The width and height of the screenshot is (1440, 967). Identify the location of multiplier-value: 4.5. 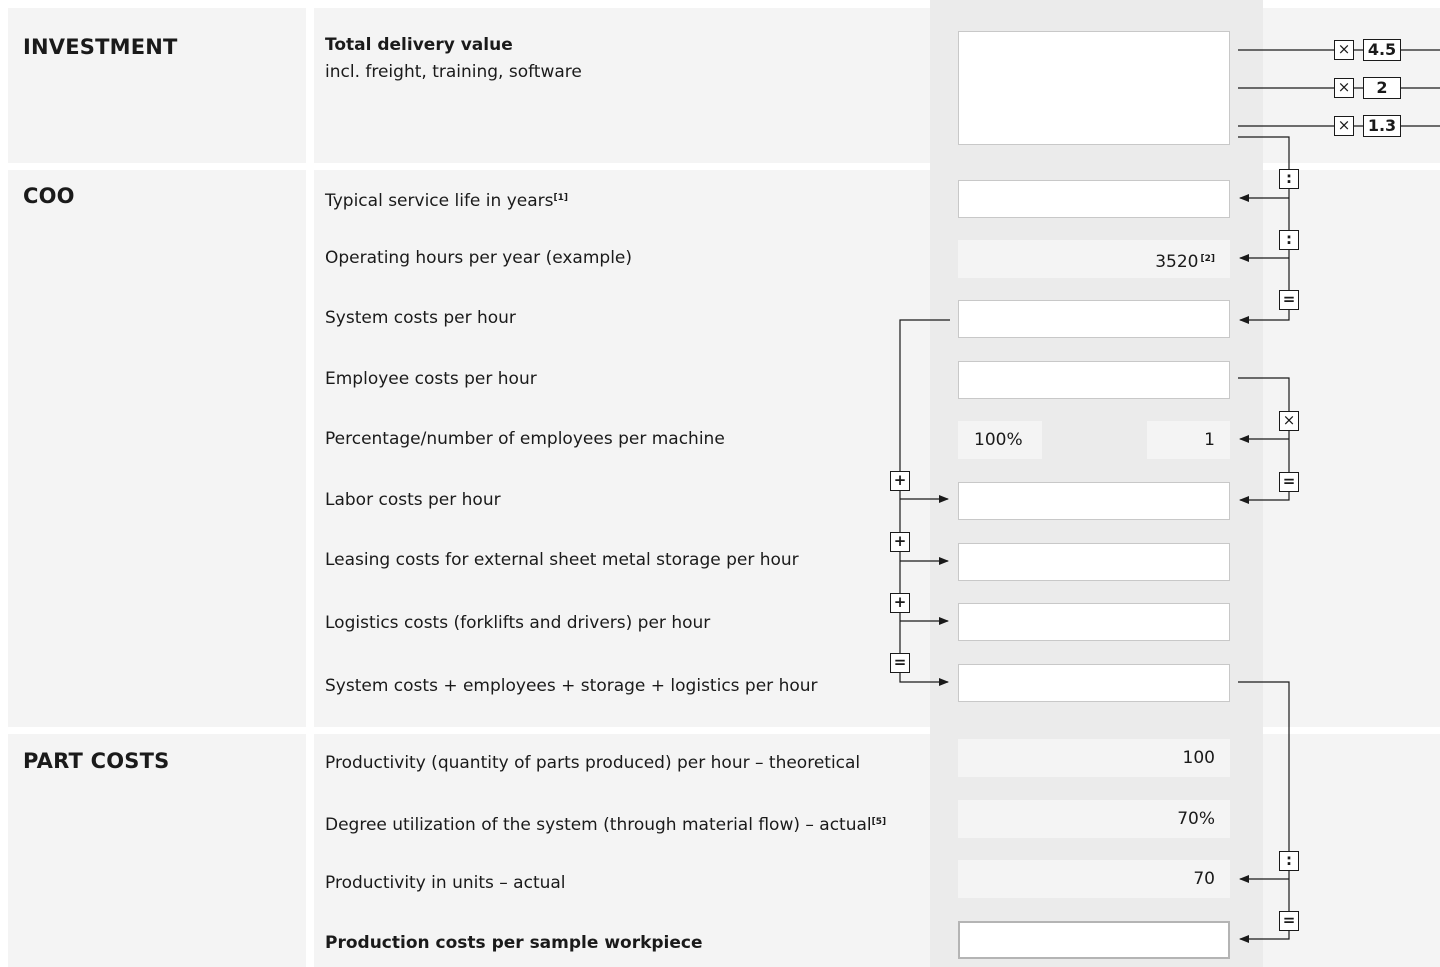
(1382, 50).